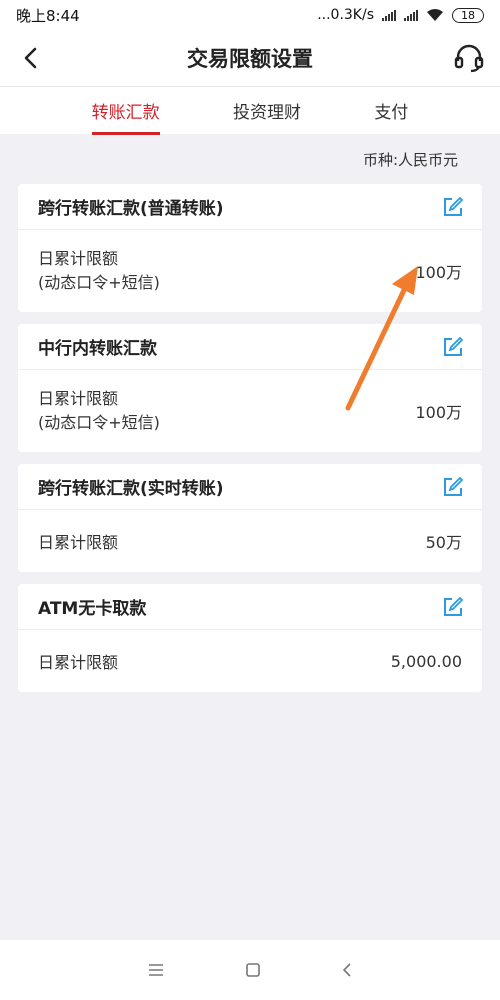  What do you see at coordinates (125, 111) in the screenshot?
I see `tab-transfer: 转账汇款` at bounding box center [125, 111].